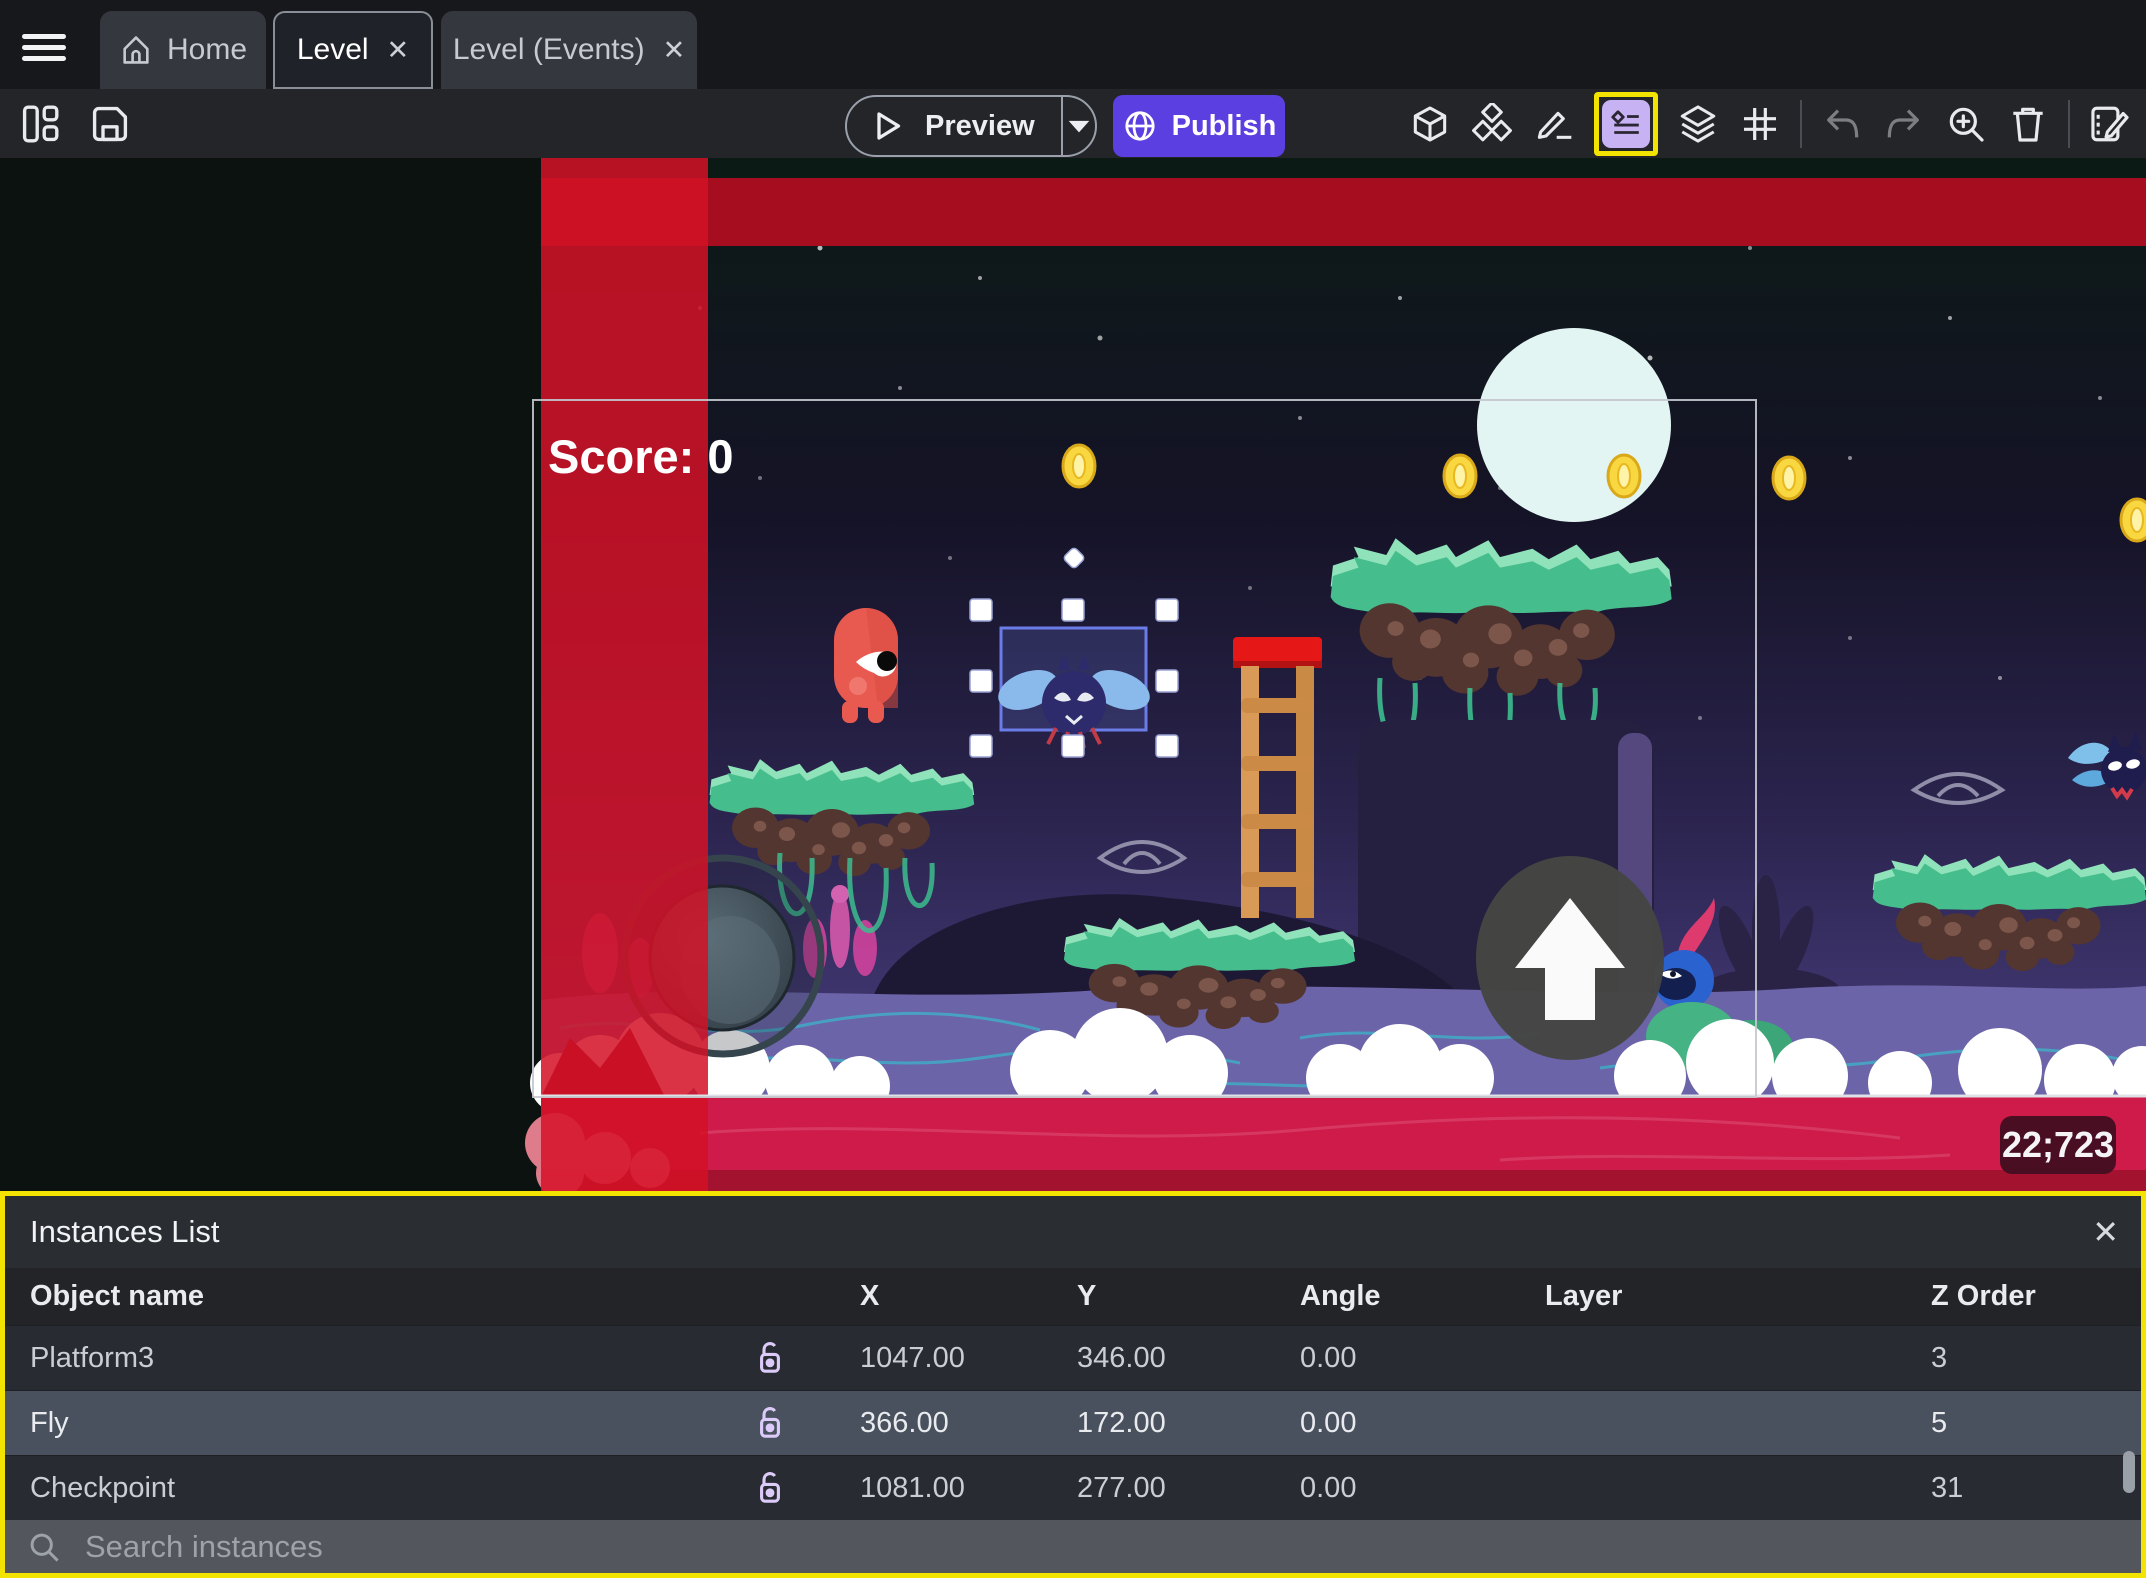  What do you see at coordinates (1143, 1488) in the screenshot?
I see `cell-y: 277.00` at bounding box center [1143, 1488].